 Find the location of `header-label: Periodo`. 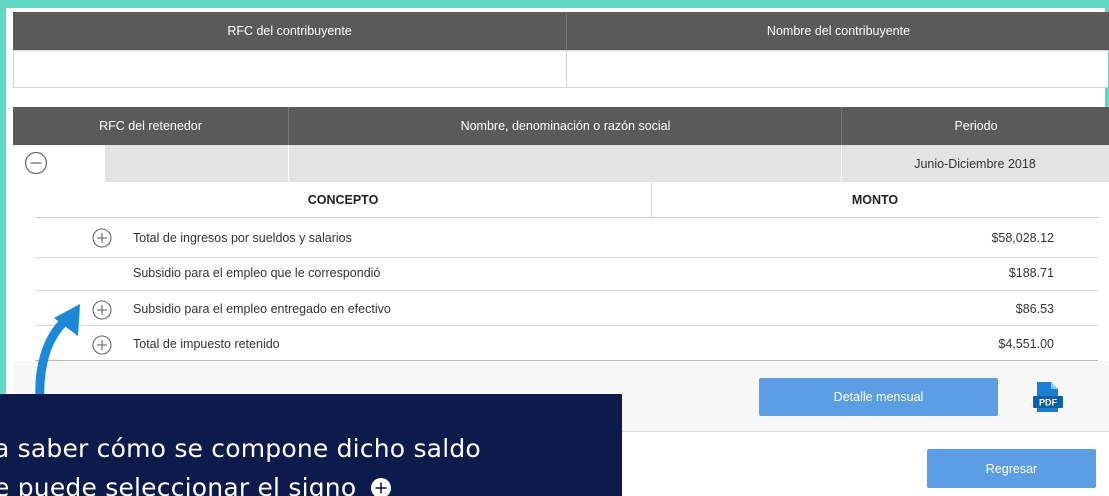

header-label: Periodo is located at coordinates (976, 126).